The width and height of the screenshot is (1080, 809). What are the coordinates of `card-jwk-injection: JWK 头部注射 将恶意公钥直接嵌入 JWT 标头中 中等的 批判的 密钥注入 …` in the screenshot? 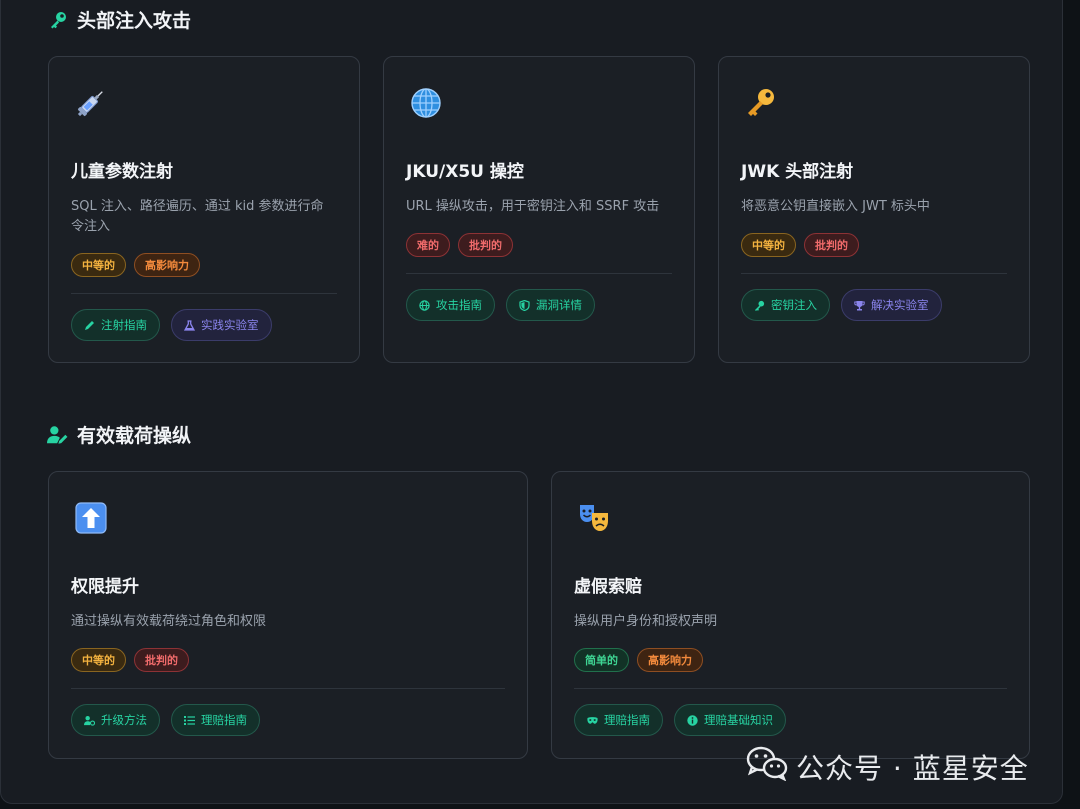 It's located at (874, 209).